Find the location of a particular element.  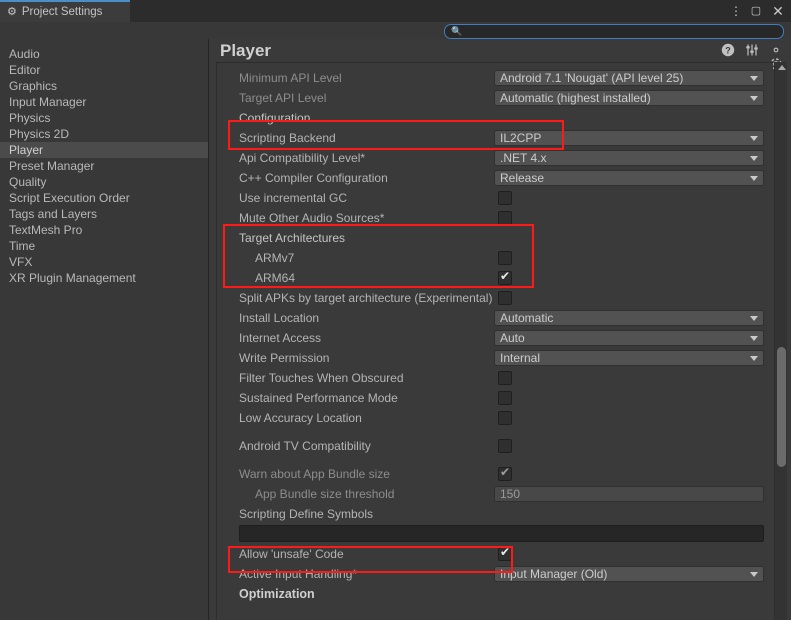

setting-row-write-permission: Write Permission Internal is located at coordinates (495, 358).